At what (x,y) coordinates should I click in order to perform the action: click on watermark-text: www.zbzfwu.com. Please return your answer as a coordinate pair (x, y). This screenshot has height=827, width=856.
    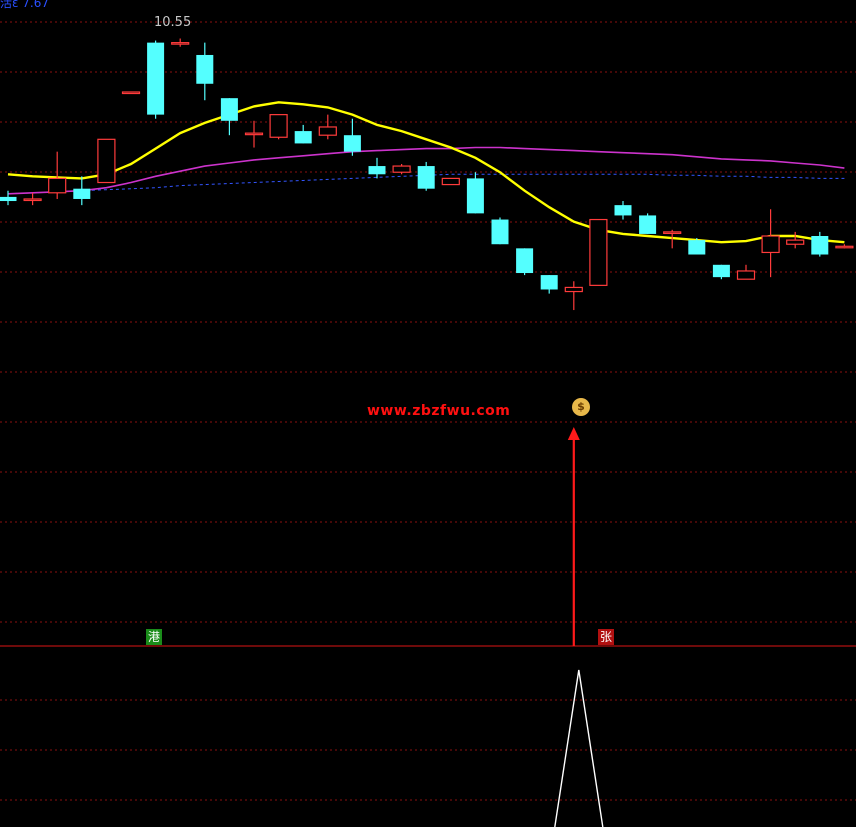
    Looking at the image, I should click on (439, 411).